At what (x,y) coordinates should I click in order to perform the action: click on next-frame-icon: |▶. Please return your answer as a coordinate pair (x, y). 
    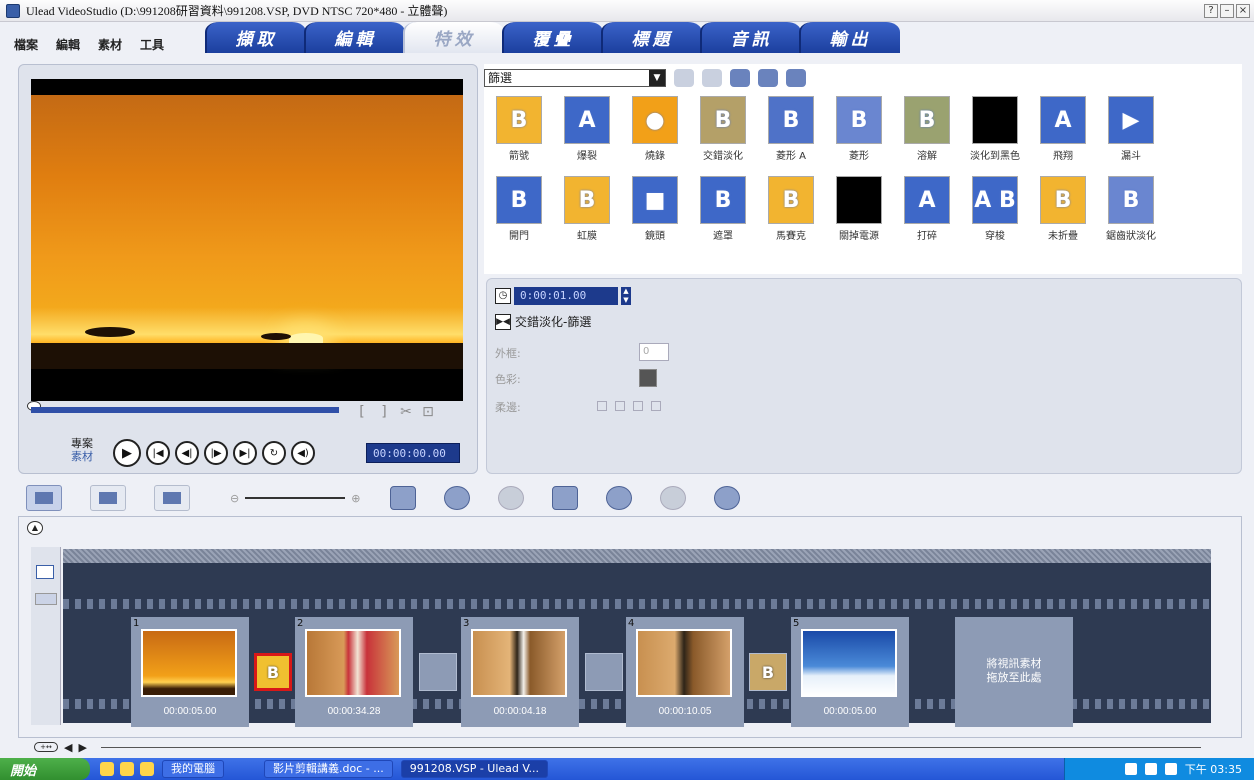
    Looking at the image, I should click on (216, 453).